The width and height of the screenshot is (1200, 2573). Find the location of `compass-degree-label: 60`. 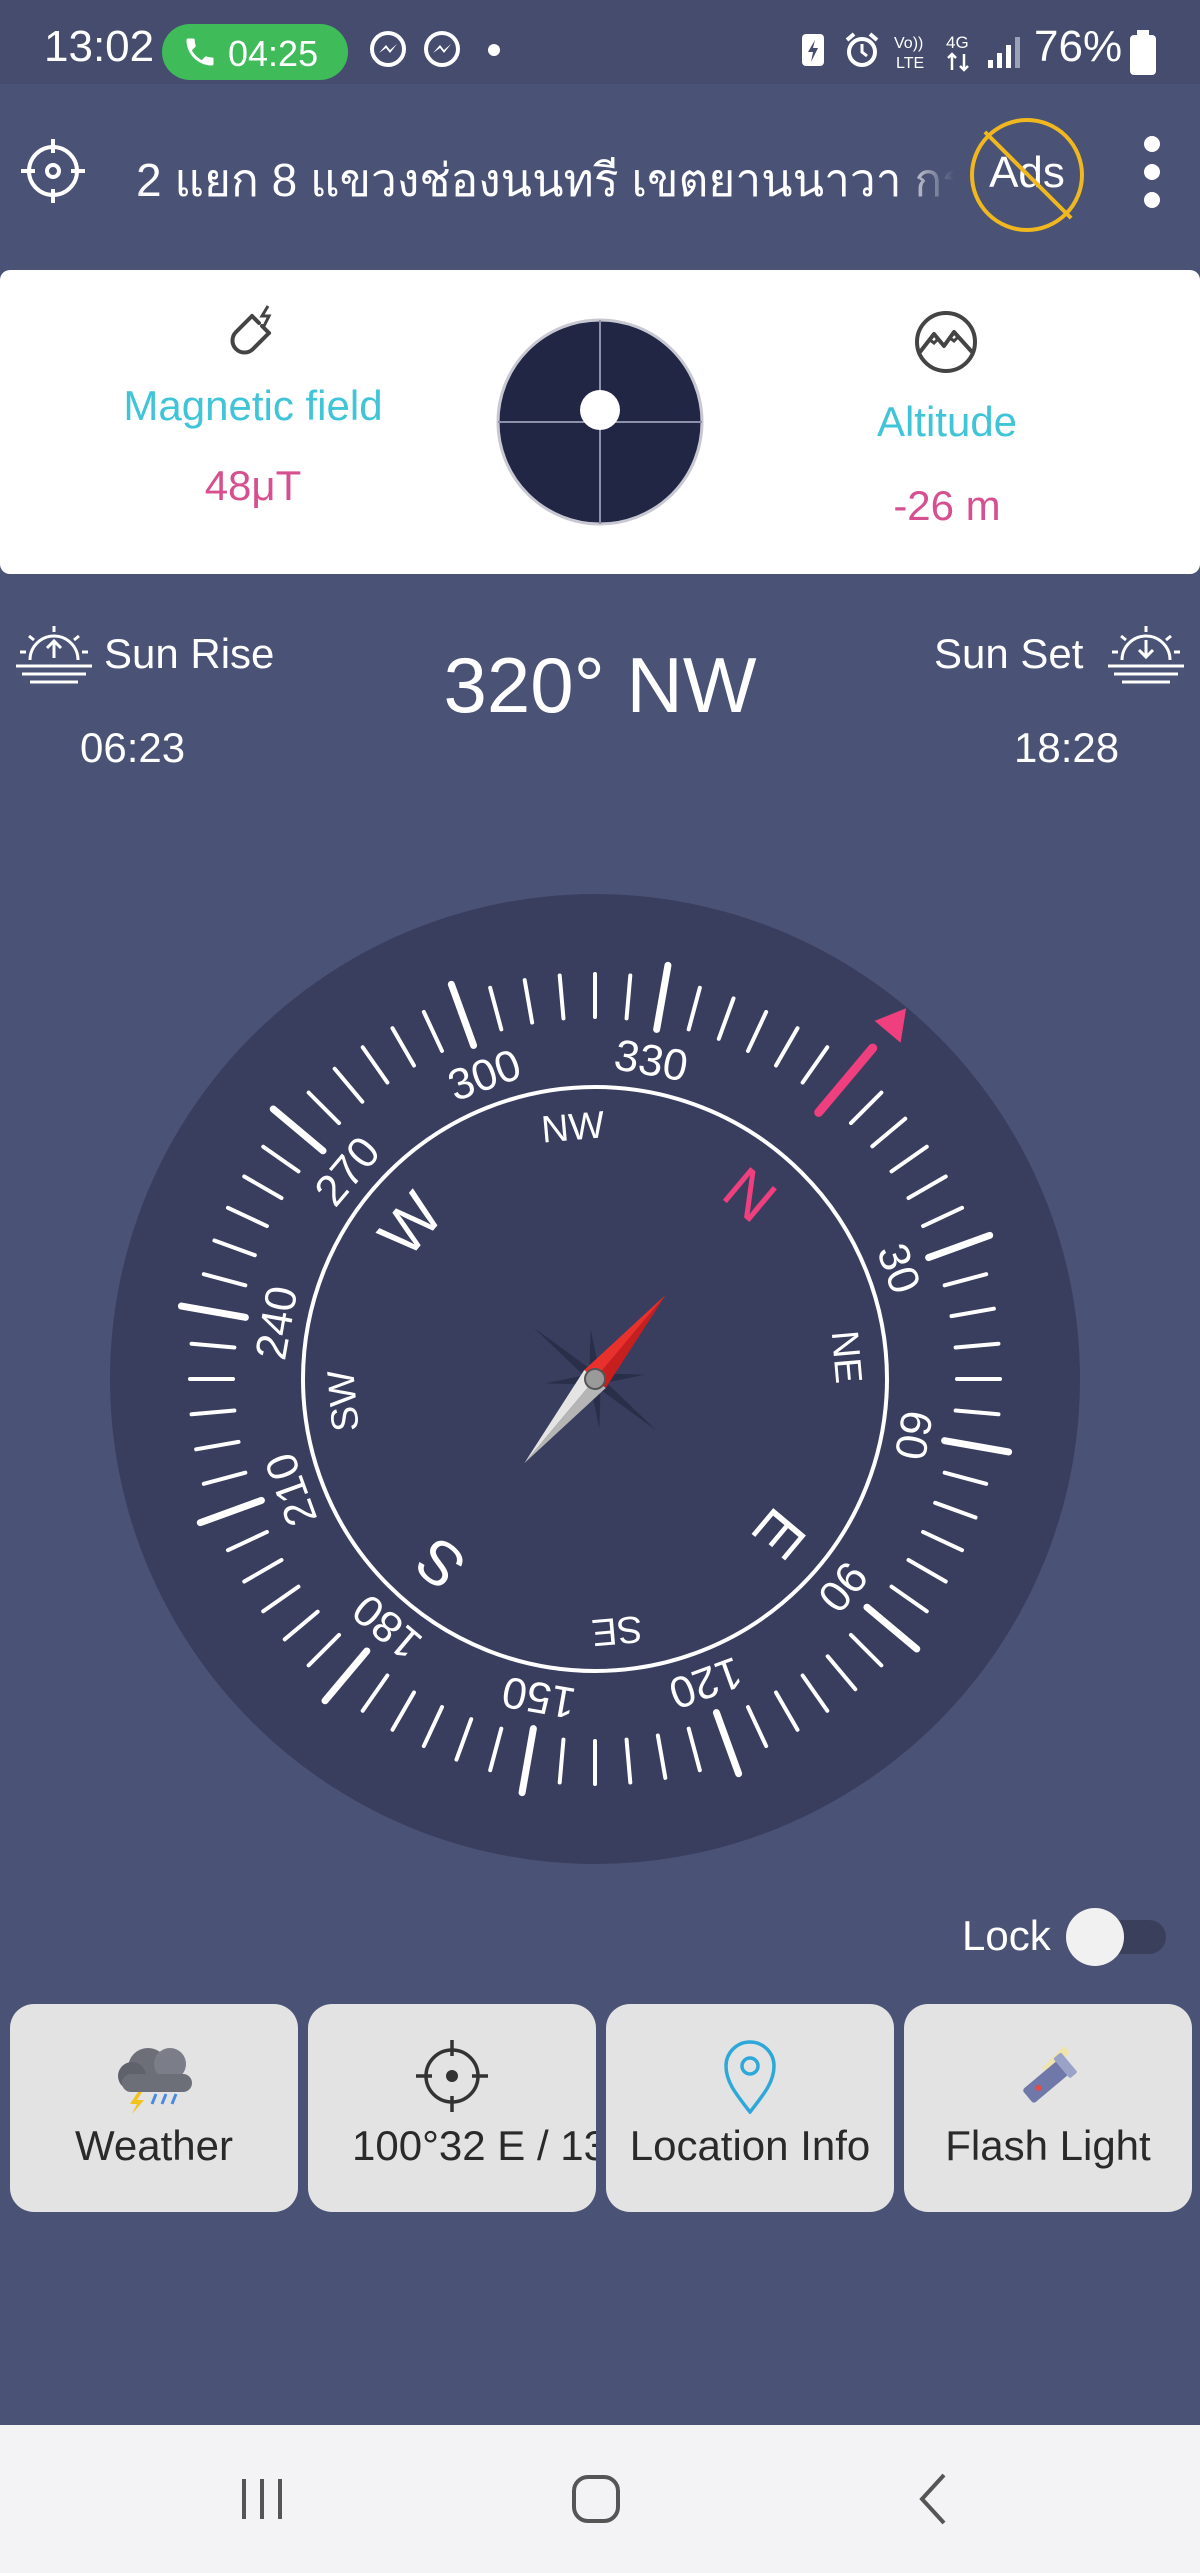

compass-degree-label: 60 is located at coordinates (913, 1435).